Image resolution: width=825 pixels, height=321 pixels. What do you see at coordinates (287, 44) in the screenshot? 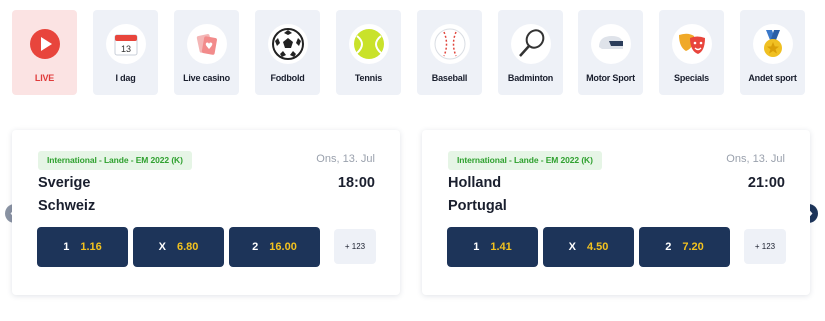
I see `soccer-ball-icon` at bounding box center [287, 44].